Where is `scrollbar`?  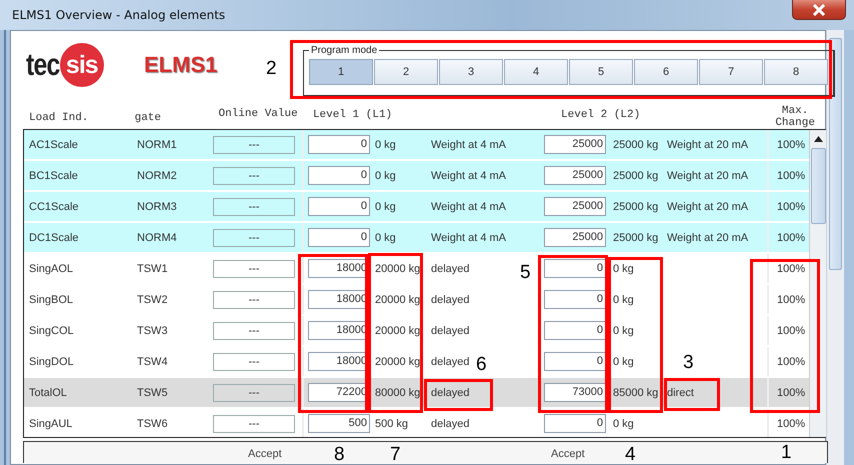 scrollbar is located at coordinates (835, 247).